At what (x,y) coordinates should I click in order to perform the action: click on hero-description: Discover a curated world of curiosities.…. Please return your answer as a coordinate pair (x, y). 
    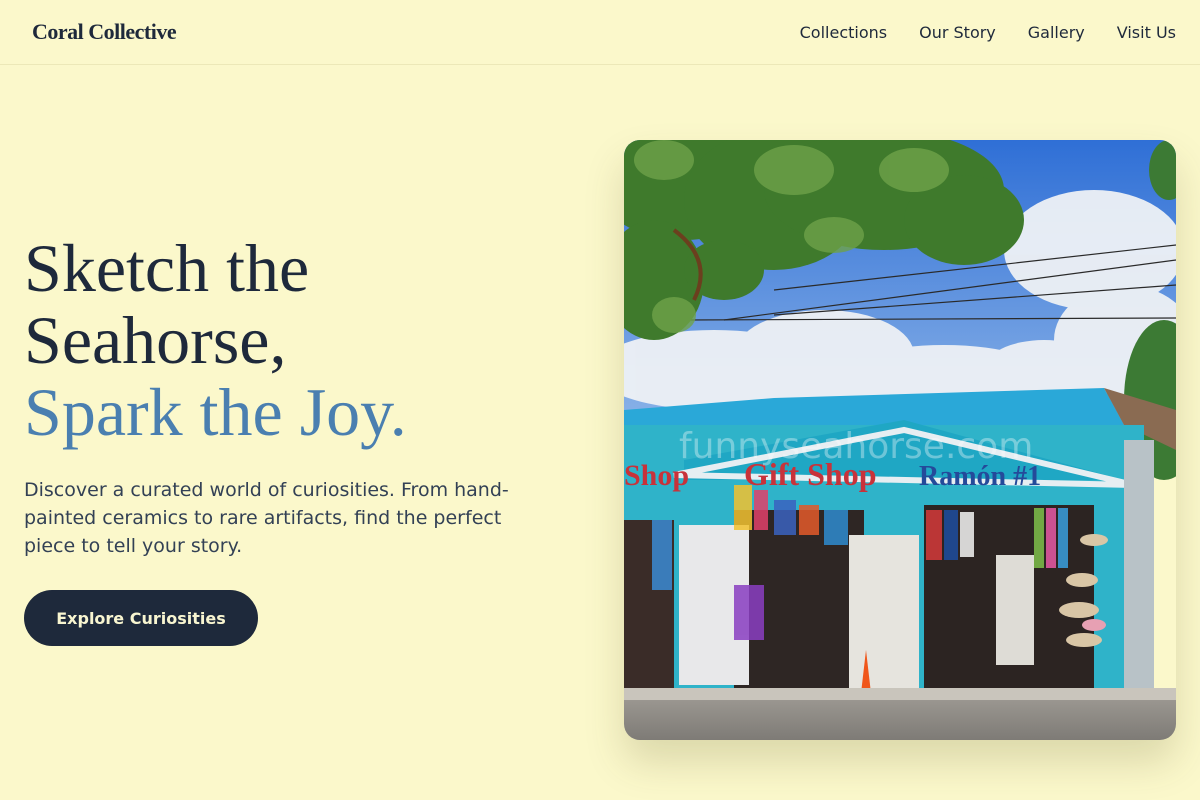
    Looking at the image, I should click on (266, 518).